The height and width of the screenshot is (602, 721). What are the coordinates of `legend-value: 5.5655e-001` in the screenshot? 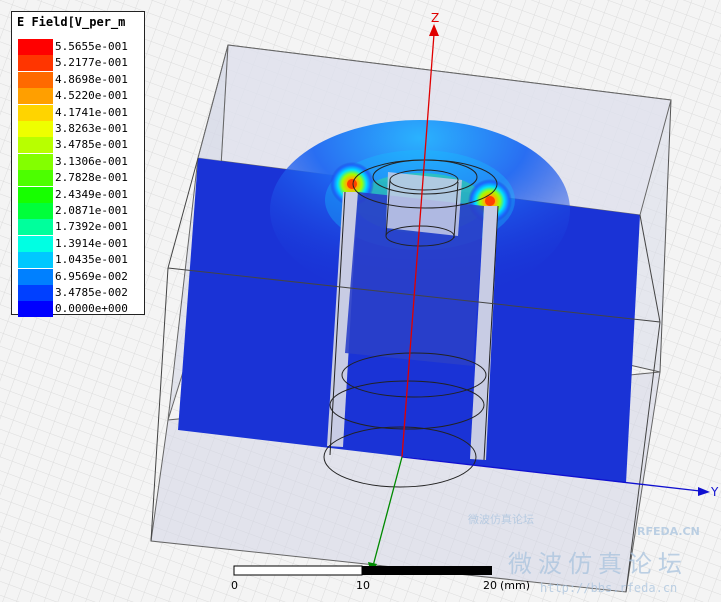 It's located at (91, 46).